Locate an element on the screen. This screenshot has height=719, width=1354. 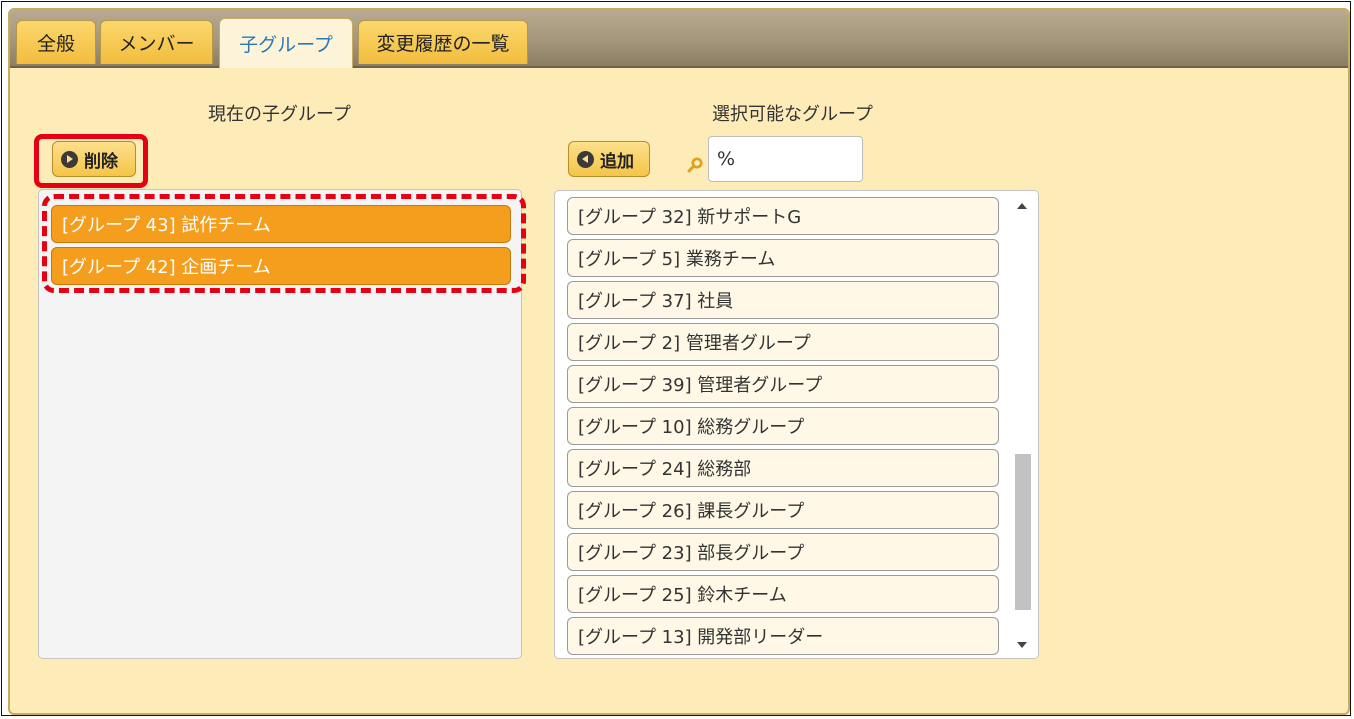
add-button-label: 追加 is located at coordinates (617, 161).